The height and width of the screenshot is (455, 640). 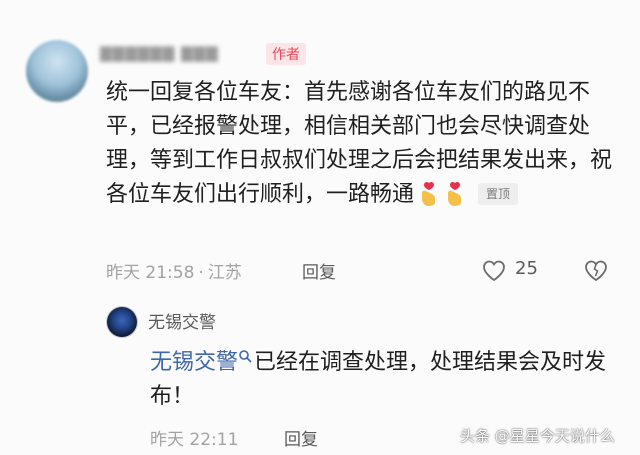 I want to click on like-heart-icon, so click(x=494, y=273).